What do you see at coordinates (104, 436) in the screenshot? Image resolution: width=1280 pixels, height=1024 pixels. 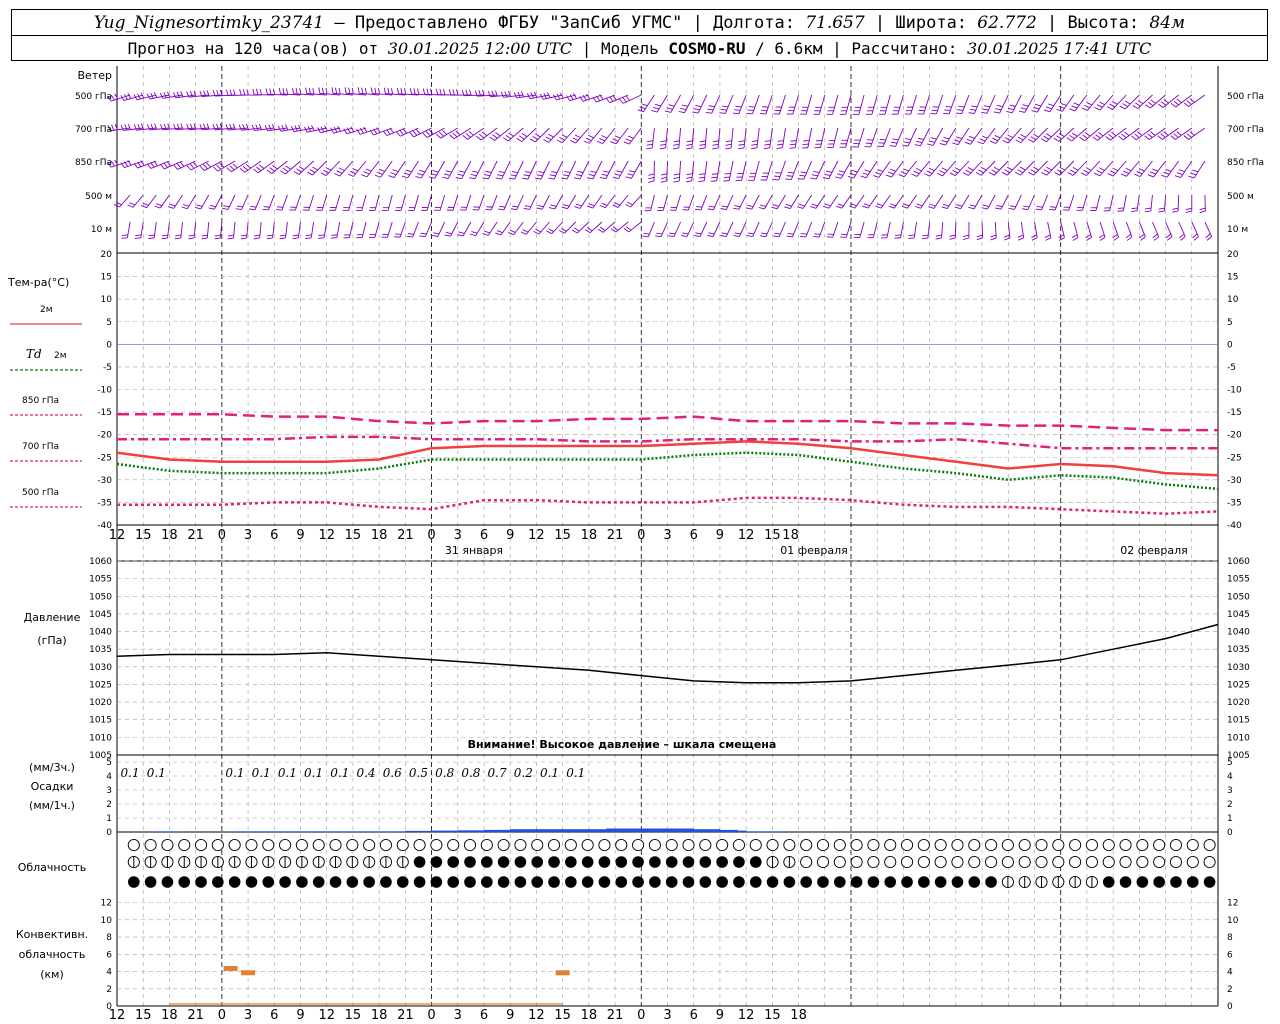 I see `temp-ytick-left: -20` at bounding box center [104, 436].